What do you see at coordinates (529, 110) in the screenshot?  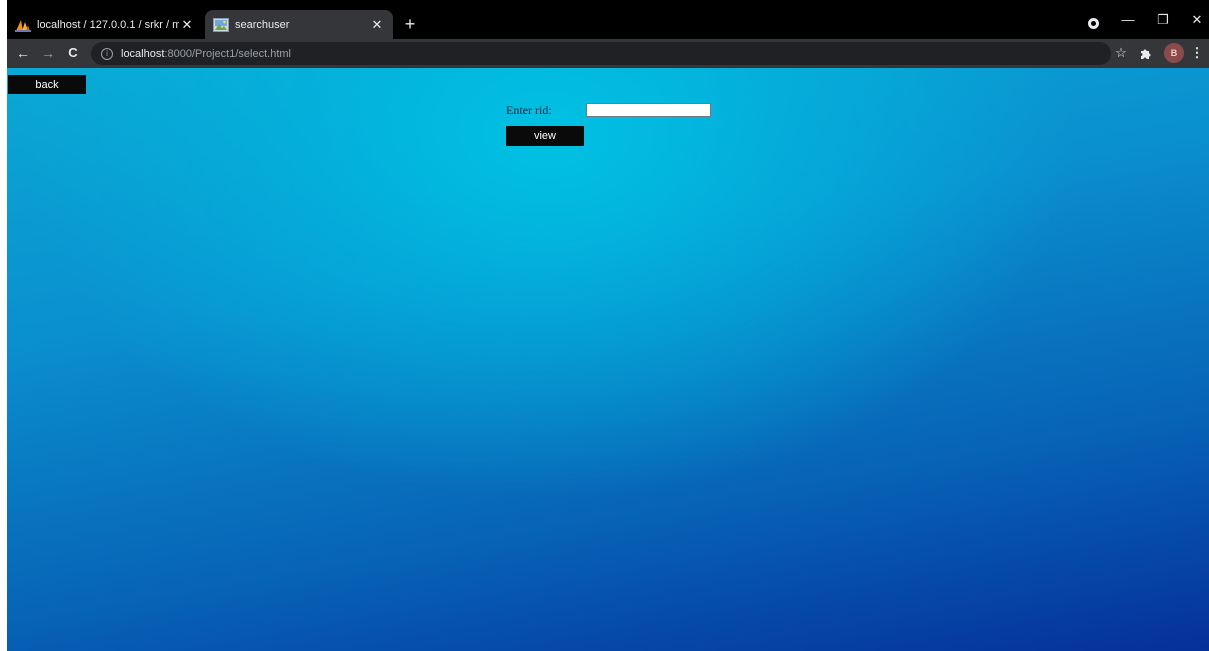 I see `rid-label: Enter rid:` at bounding box center [529, 110].